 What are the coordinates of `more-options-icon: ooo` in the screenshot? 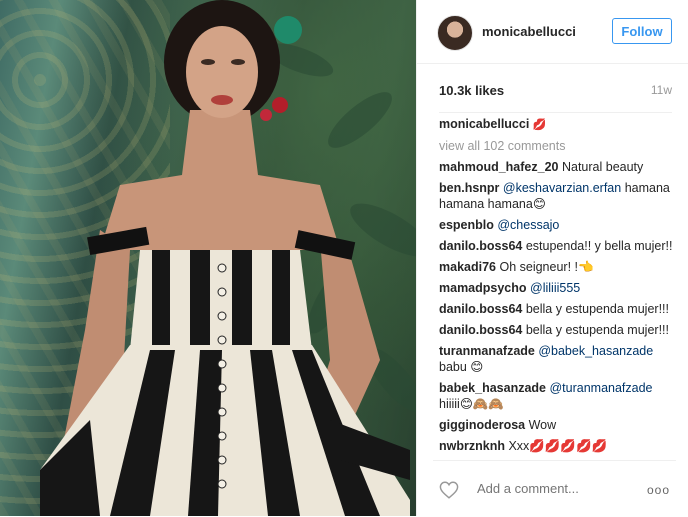 It's located at (658, 490).